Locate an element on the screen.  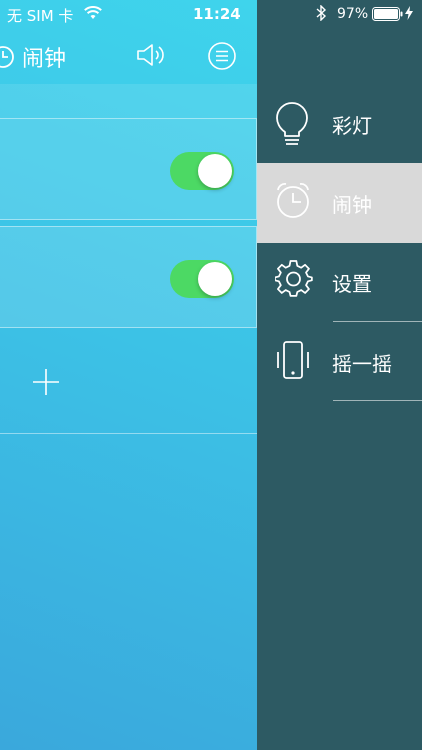
side-menu-item-shake: 摇一摇 is located at coordinates (339, 362).